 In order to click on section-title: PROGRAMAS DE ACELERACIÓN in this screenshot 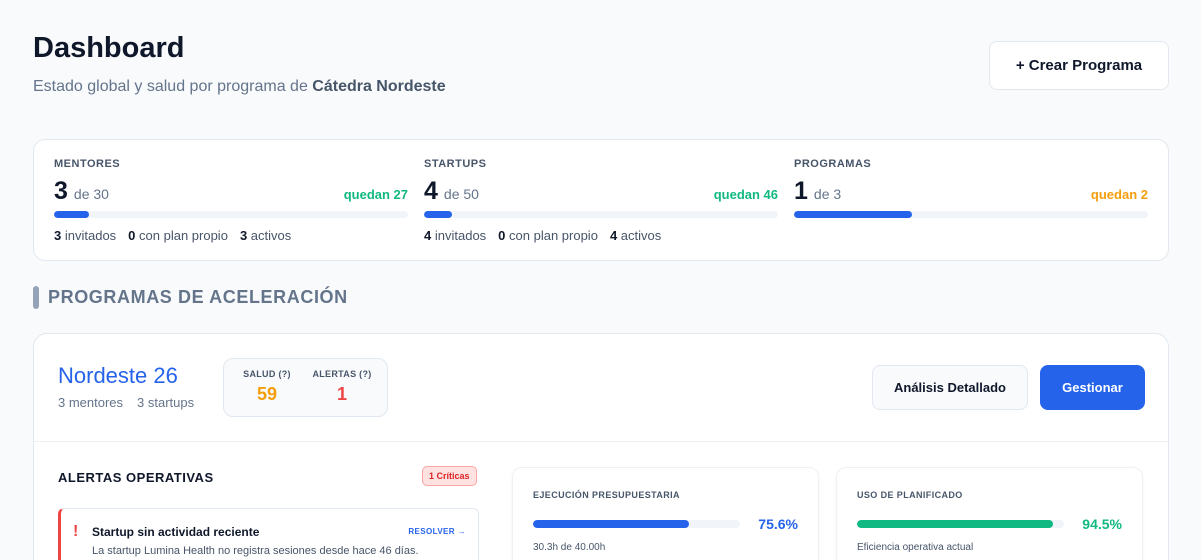, I will do `click(198, 297)`.